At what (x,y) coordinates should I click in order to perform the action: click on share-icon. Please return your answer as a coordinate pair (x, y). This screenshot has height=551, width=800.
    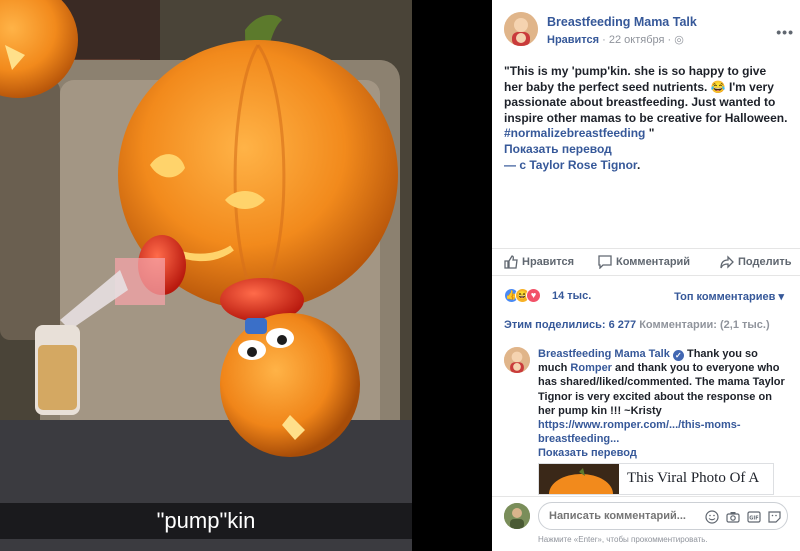
    Looking at the image, I should click on (727, 262).